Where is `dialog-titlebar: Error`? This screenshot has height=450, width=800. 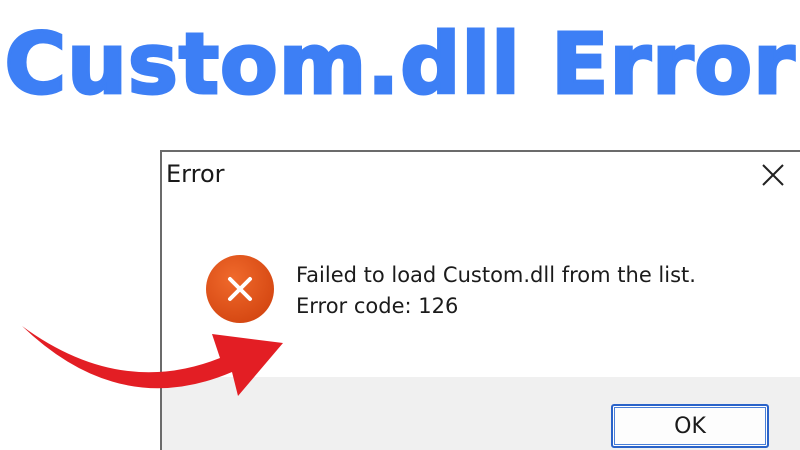
dialog-titlebar: Error is located at coordinates (481, 177).